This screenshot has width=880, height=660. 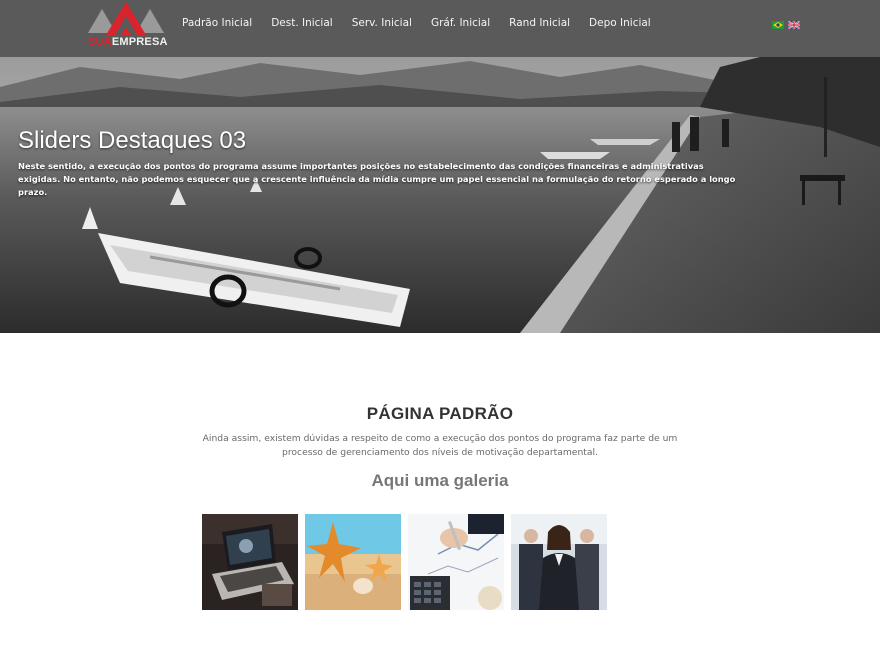 I want to click on logo-text: SUAEMPRESA, so click(x=128, y=42).